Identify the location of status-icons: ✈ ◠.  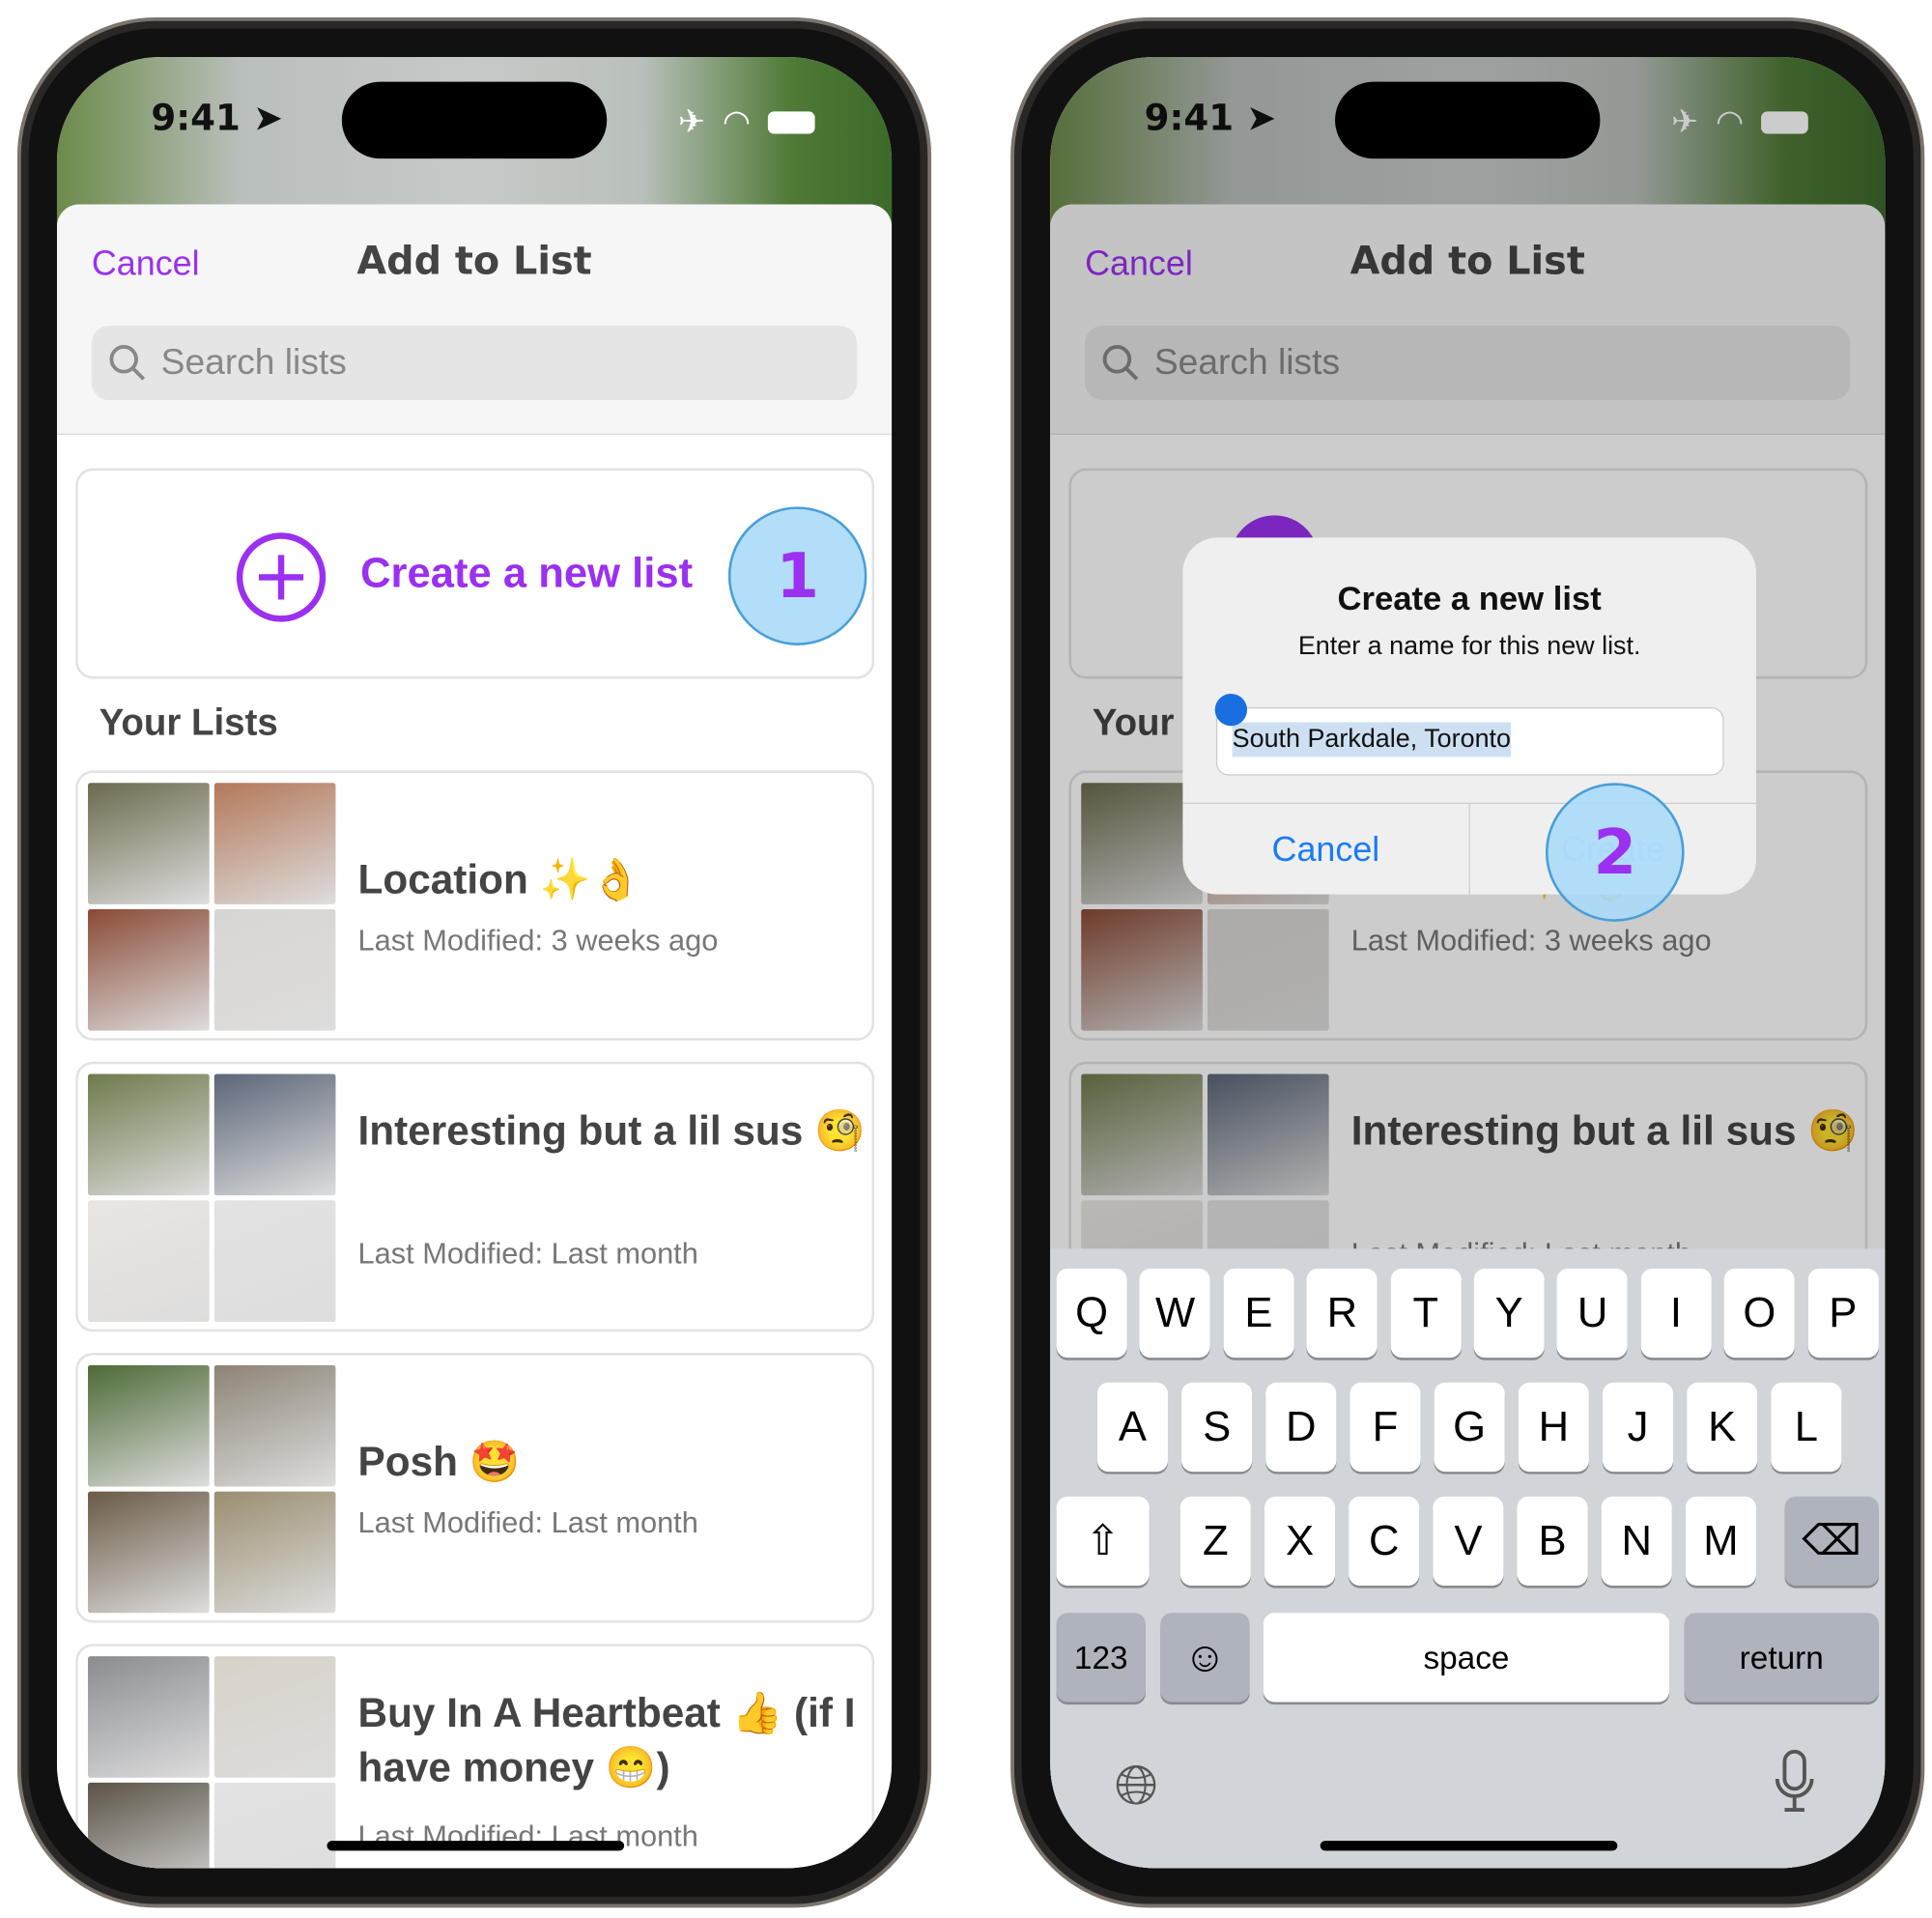
(746, 122).